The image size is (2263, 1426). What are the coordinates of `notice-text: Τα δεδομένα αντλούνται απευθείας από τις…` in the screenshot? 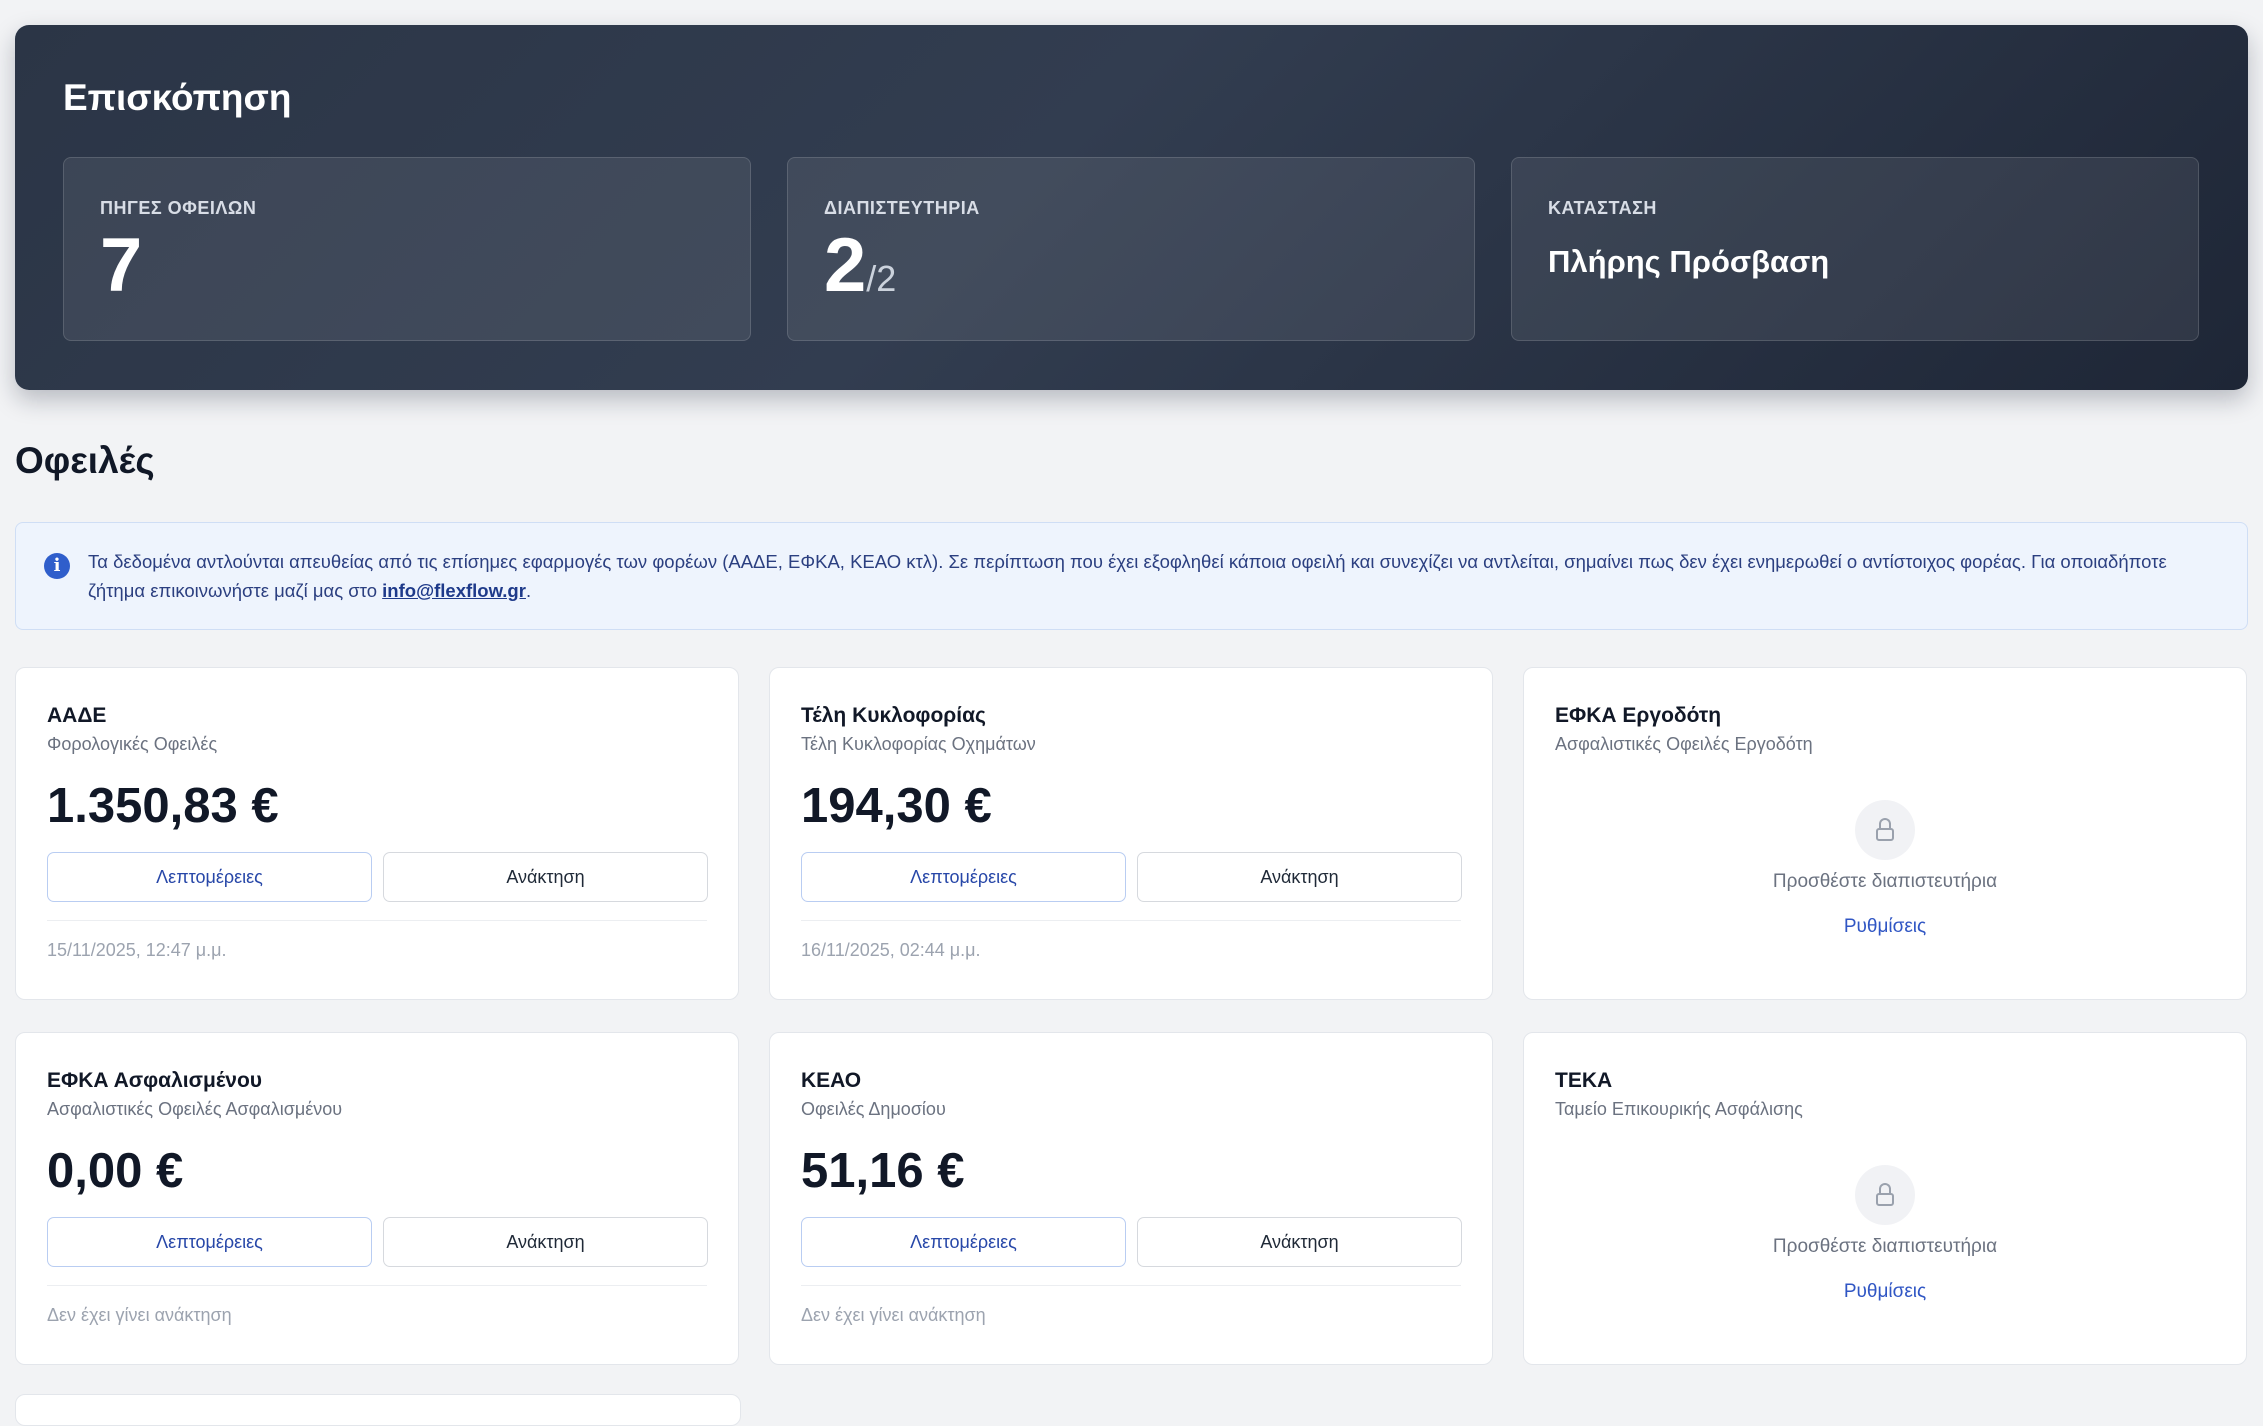 It's located at (1153, 576).